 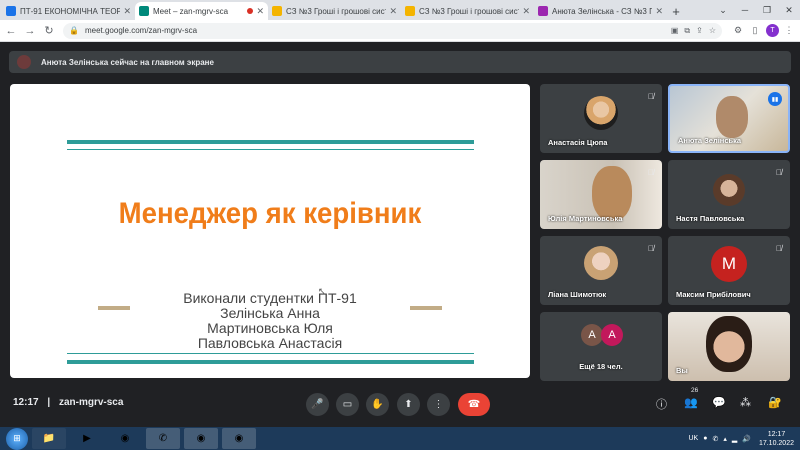 I want to click on tab-4: СЗ №3 Гроші і грошові систе ✕, so click(x=467, y=11).